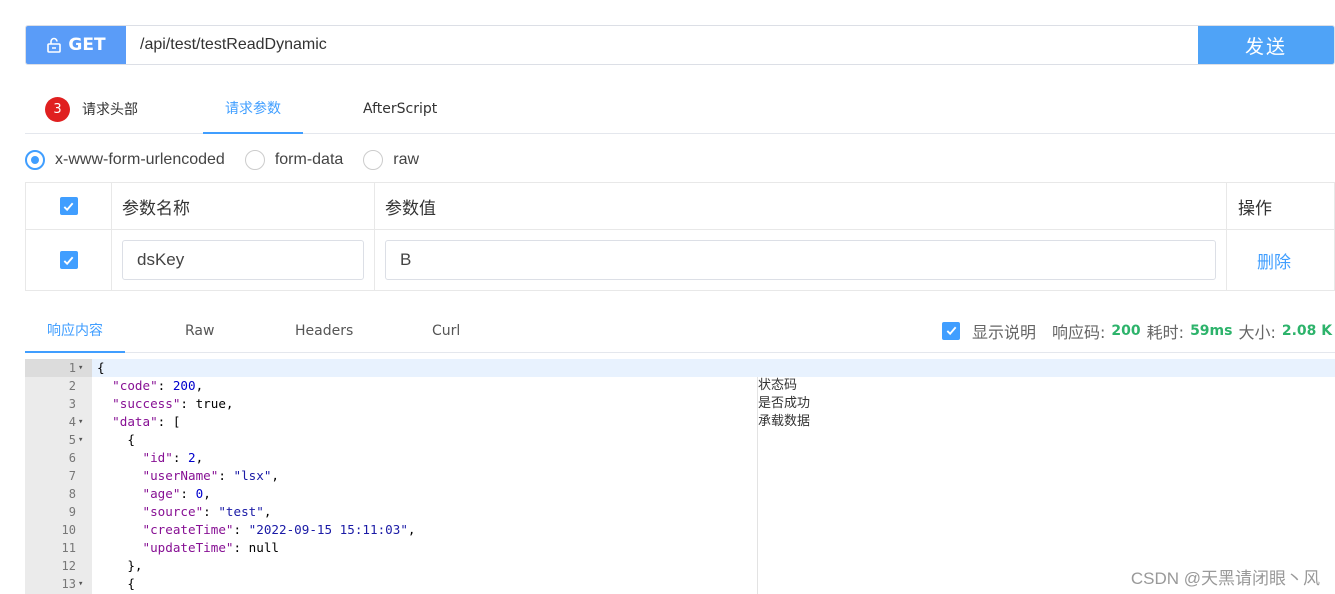  I want to click on method-label: GET, so click(87, 45).